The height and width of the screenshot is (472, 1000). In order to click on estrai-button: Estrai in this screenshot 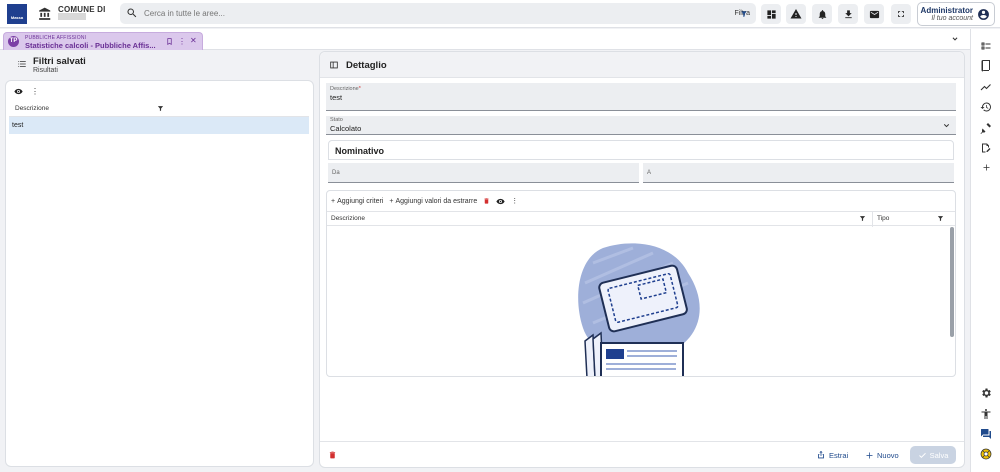, I will do `click(832, 455)`.